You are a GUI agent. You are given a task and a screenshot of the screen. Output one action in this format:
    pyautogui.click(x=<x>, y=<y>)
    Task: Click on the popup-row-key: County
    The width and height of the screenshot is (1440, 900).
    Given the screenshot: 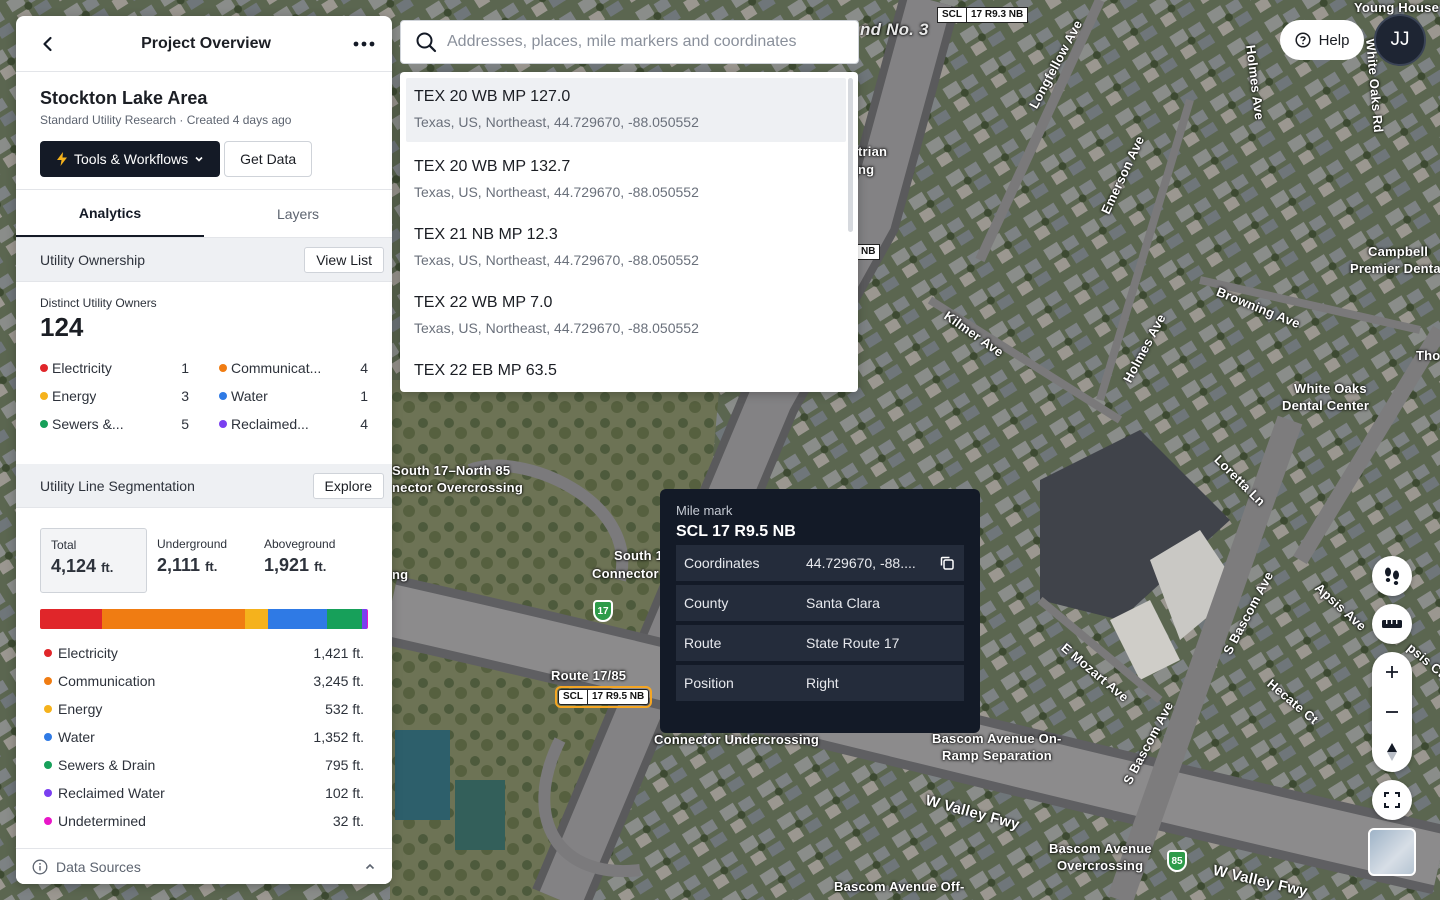 What is the action you would take?
    pyautogui.click(x=706, y=603)
    